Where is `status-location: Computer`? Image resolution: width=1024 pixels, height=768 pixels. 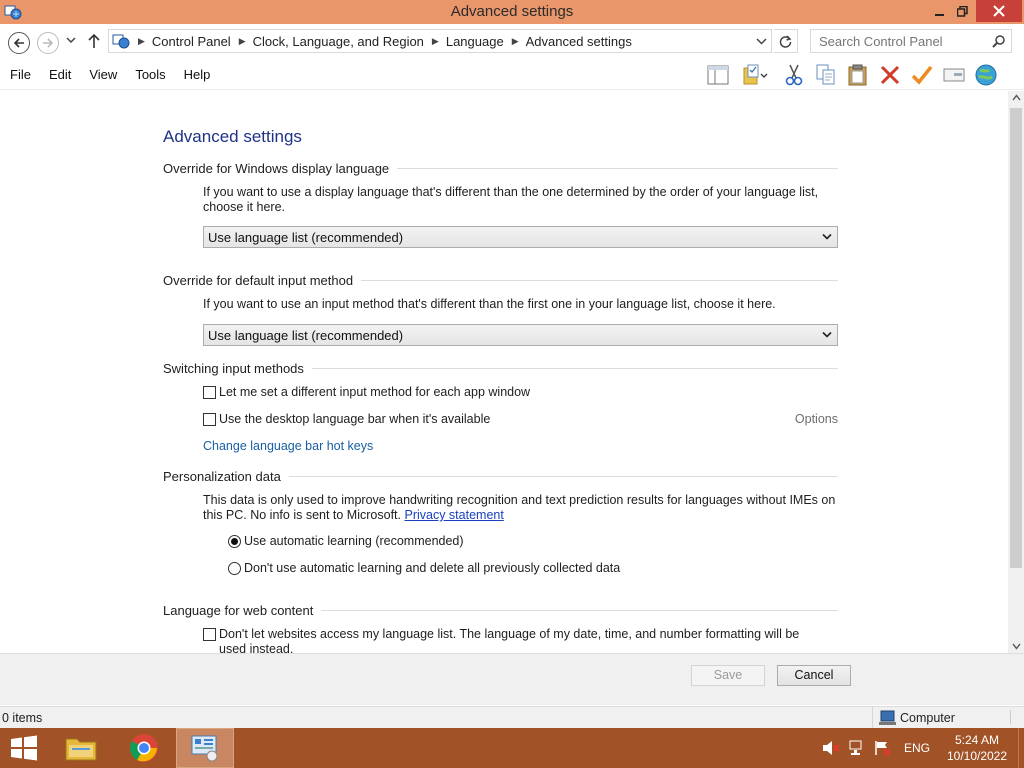
status-location: Computer is located at coordinates (913, 717).